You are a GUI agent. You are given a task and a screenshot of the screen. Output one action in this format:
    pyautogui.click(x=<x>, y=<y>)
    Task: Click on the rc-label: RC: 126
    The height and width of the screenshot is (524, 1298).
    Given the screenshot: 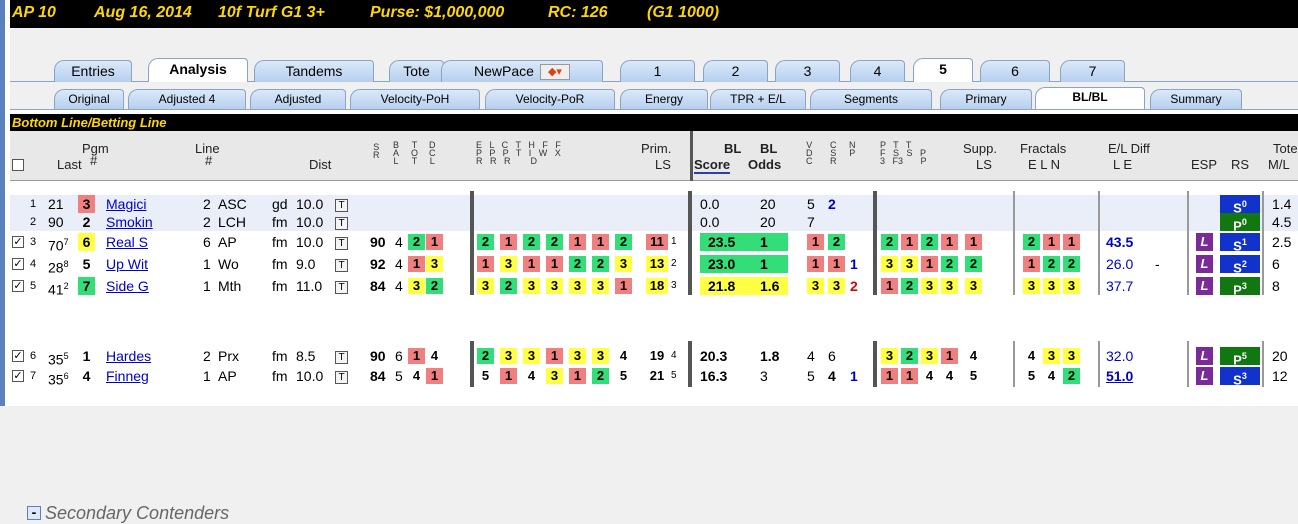 What is the action you would take?
    pyautogui.click(x=578, y=12)
    